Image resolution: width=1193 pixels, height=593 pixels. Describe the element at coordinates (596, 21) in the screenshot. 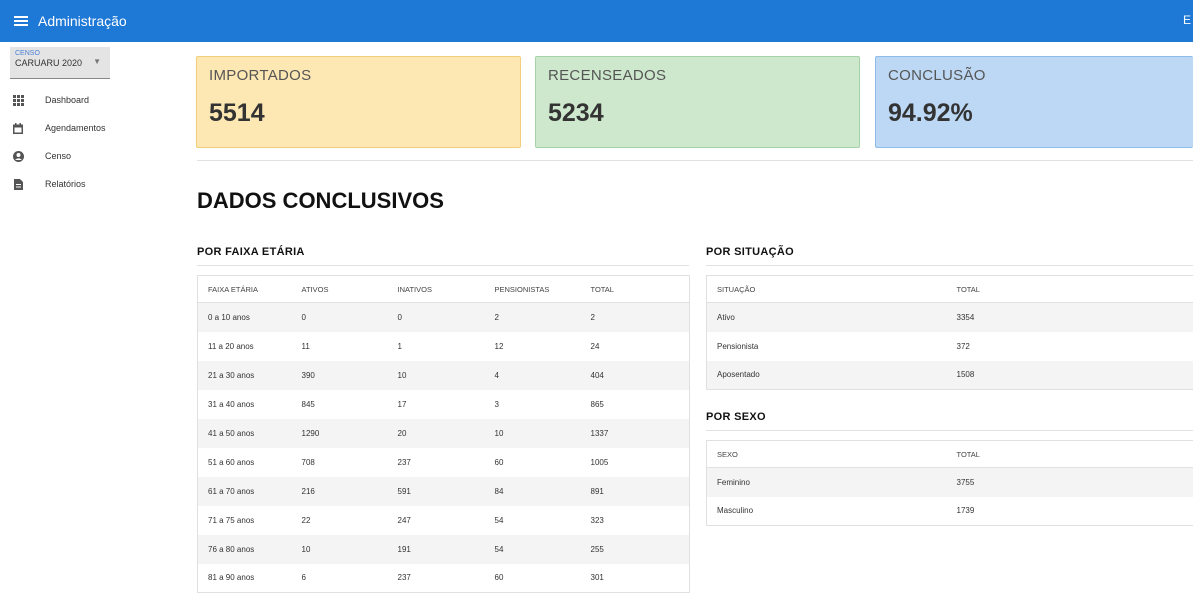

I see `app-header: Administração E` at that location.